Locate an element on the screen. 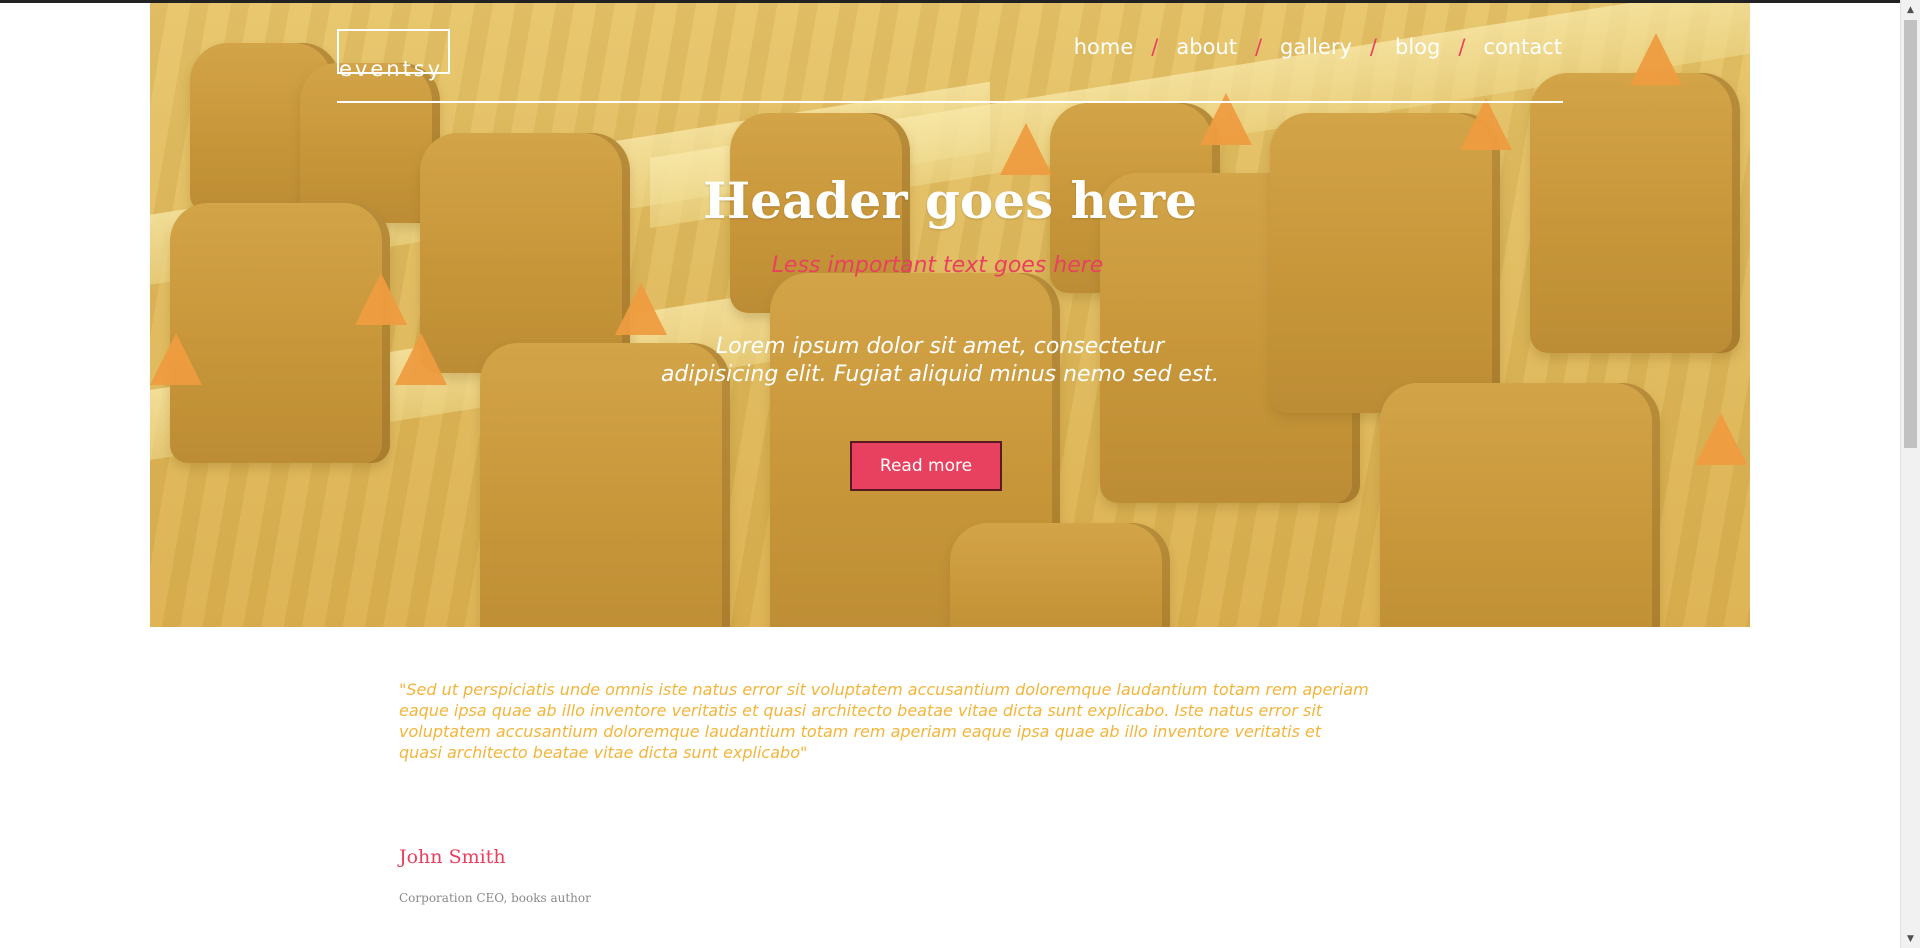 The width and height of the screenshot is (1920, 948). triangle-down-icon: ▼ is located at coordinates (1910, 938).